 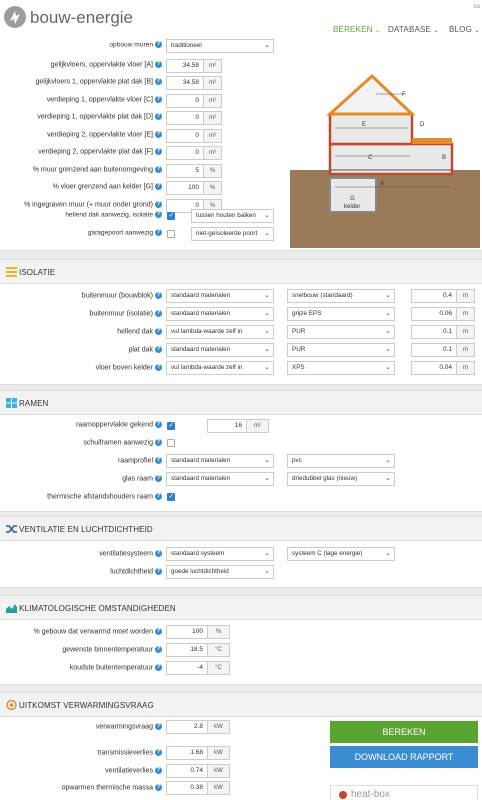 What do you see at coordinates (356, 29) in the screenshot?
I see `nav-bereken: BEREKEN ⌄` at bounding box center [356, 29].